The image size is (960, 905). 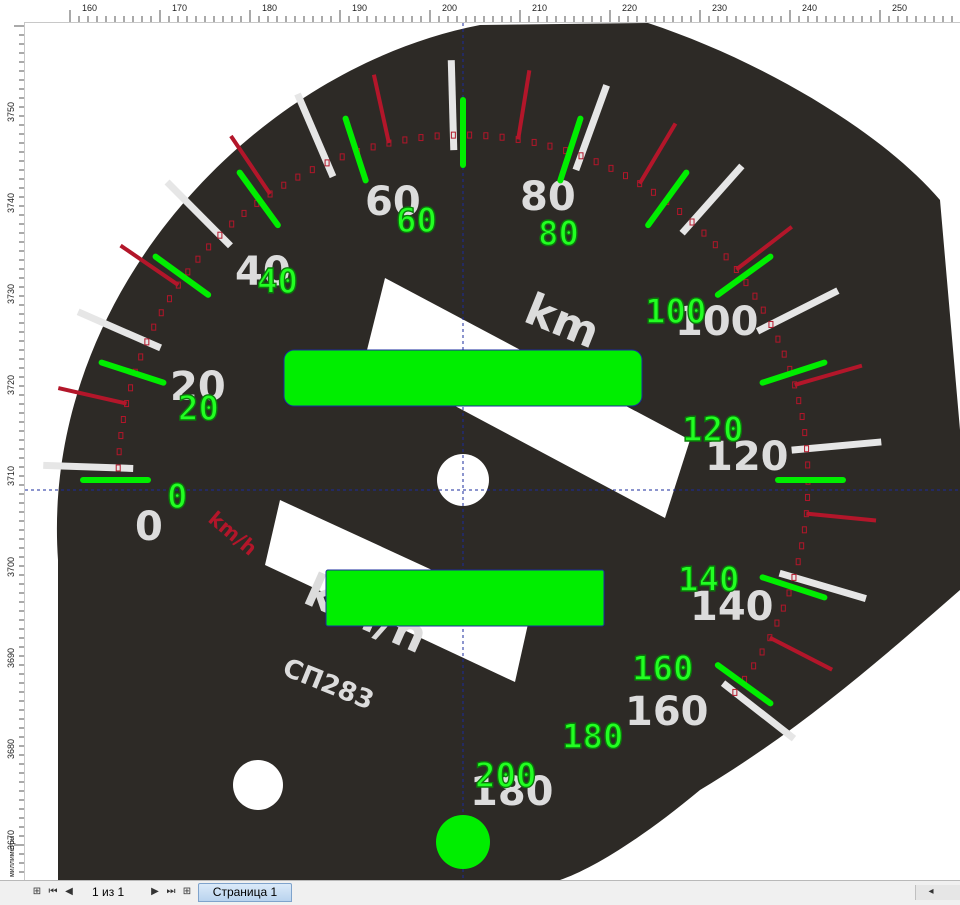 I want to click on top-ruler-ticks, so click(x=511, y=16).